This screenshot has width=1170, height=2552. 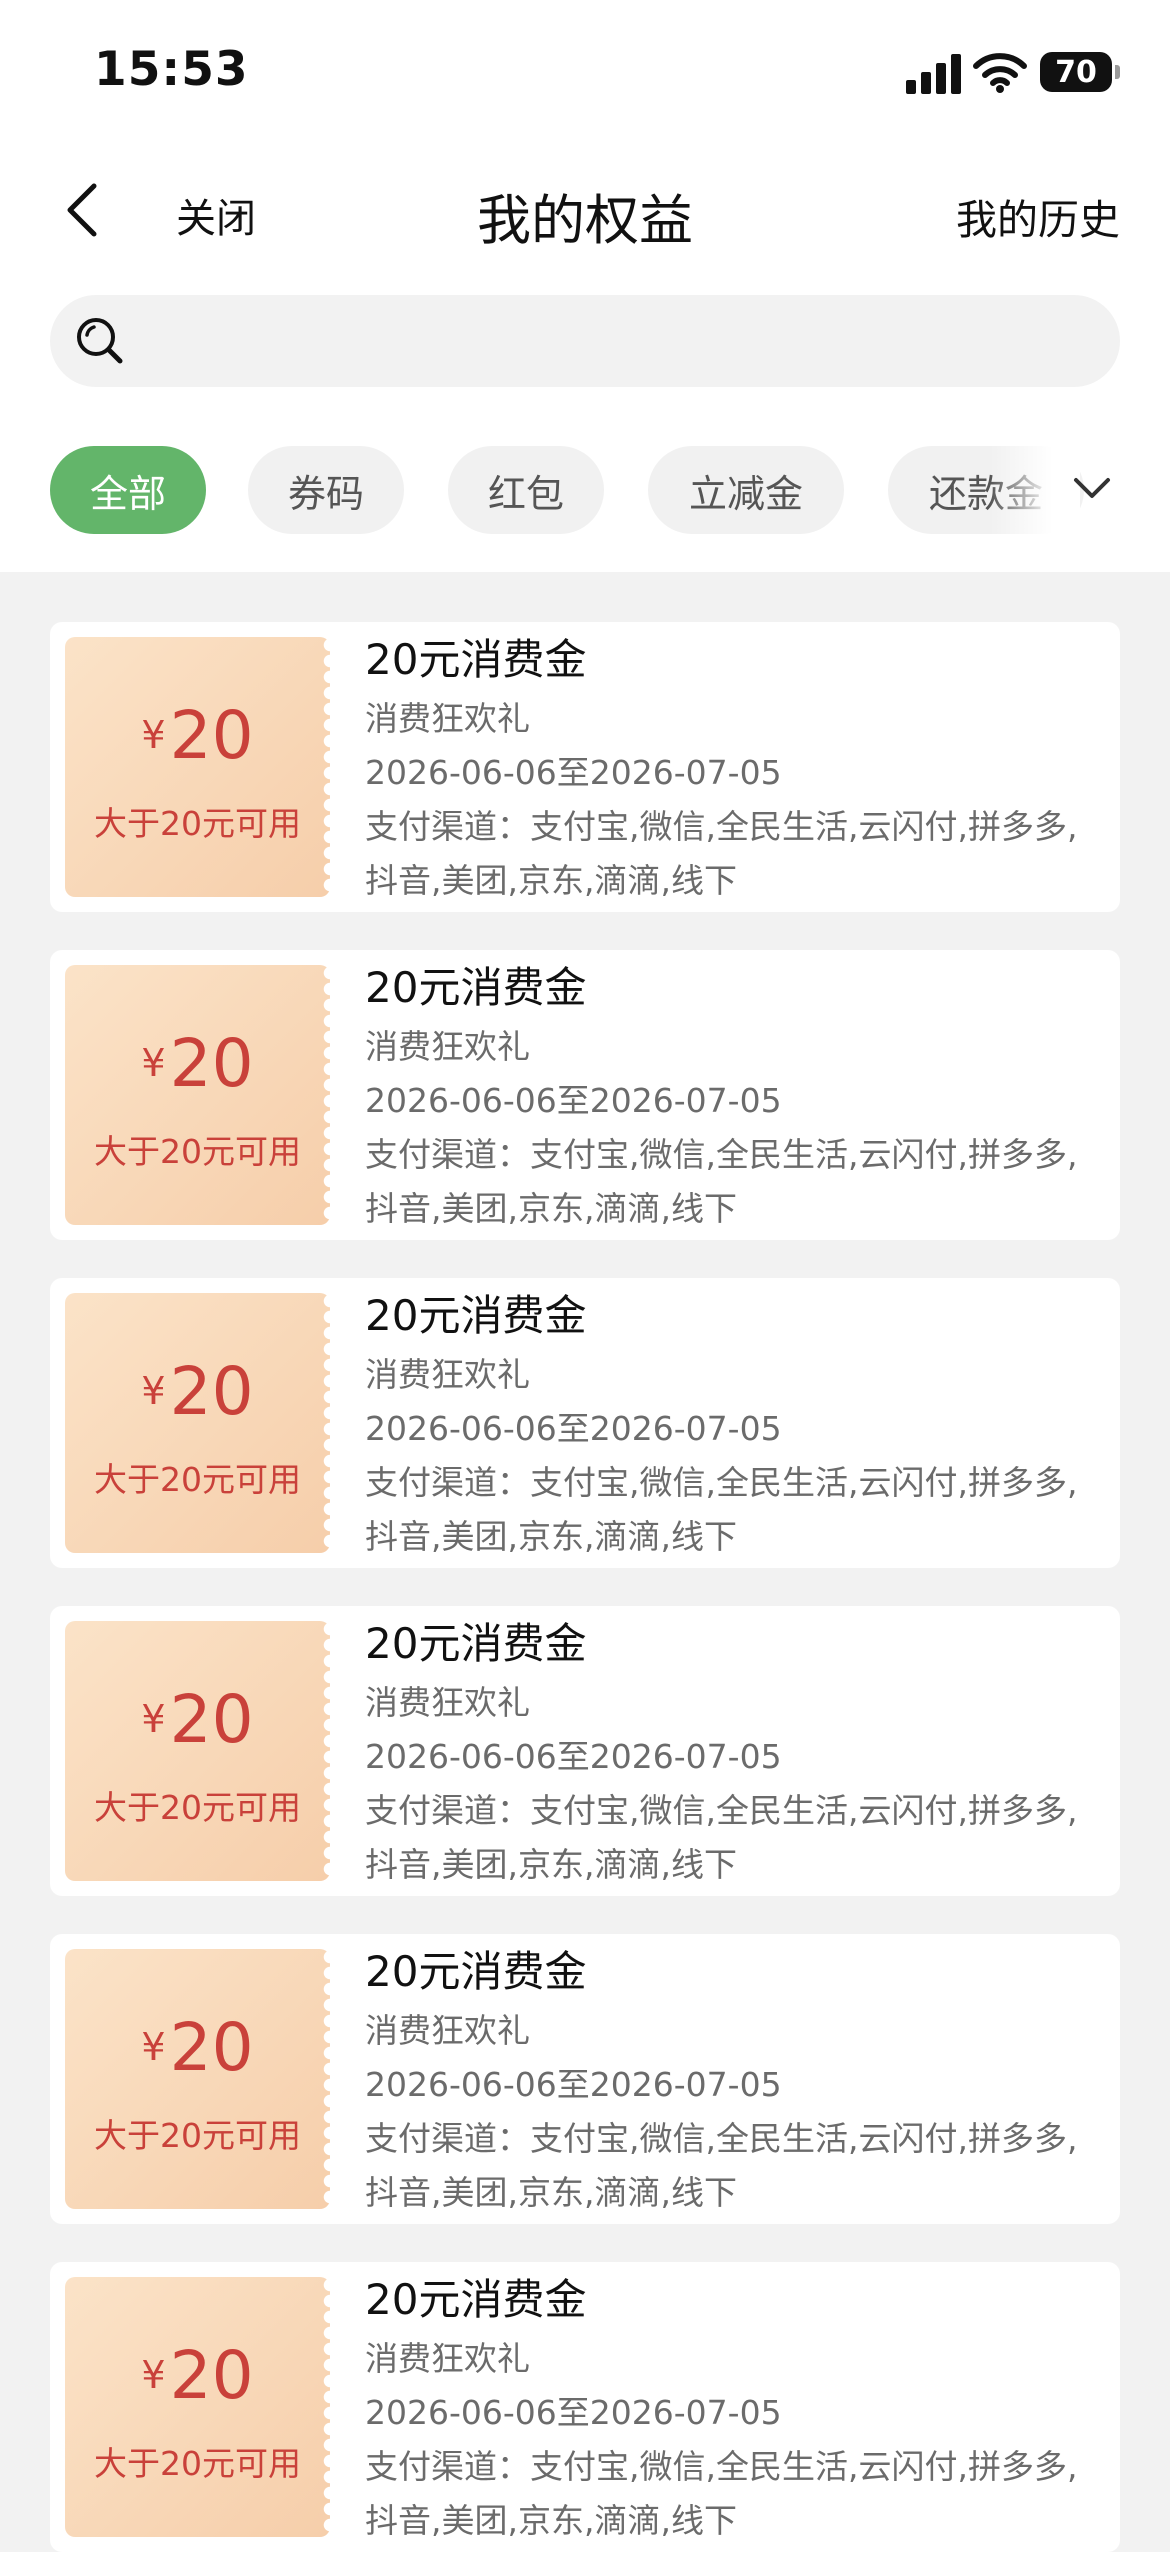 I want to click on tab-red-packet: 红包, so click(x=526, y=490).